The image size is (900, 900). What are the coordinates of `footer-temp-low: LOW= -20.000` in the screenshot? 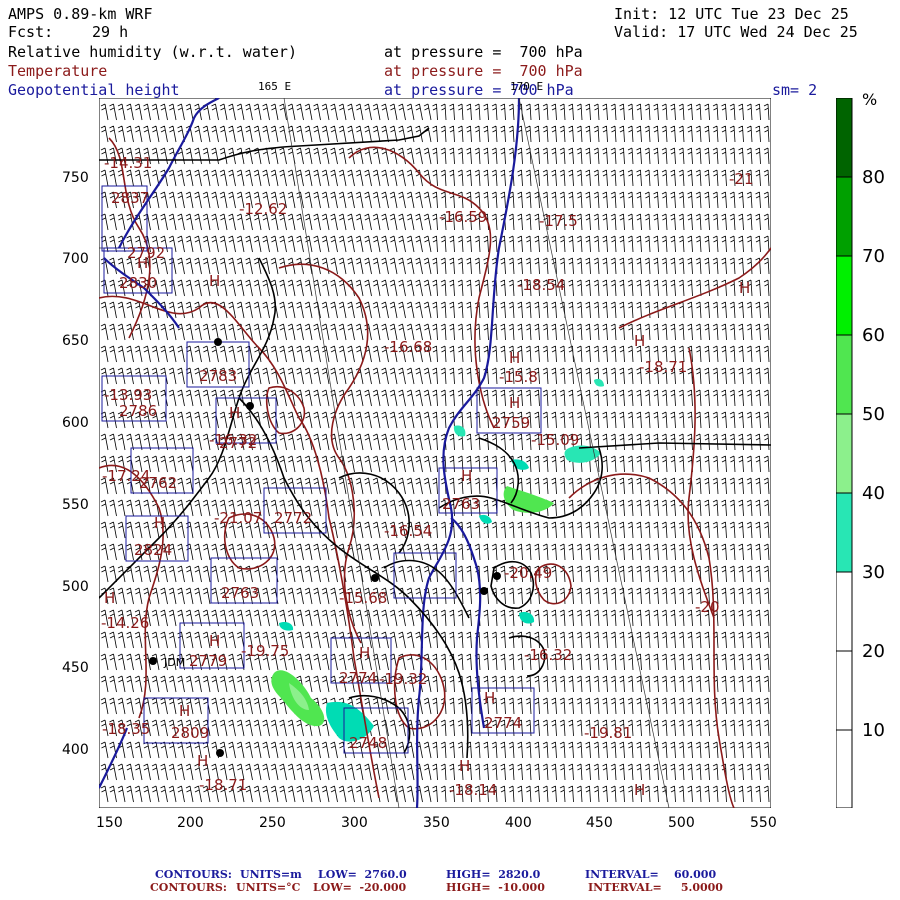 It's located at (360, 887).